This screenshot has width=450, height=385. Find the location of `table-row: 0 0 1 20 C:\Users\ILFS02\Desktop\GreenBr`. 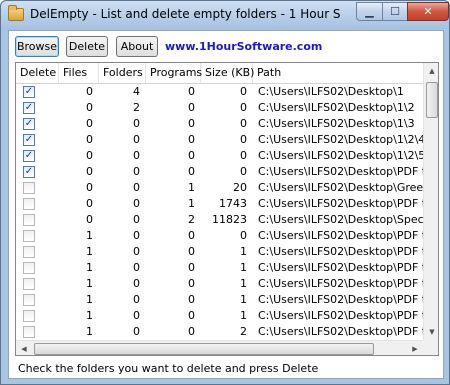

table-row: 0 0 1 20 C:\Users\ILFS02\Desktop\GreenBr is located at coordinates (219, 188).